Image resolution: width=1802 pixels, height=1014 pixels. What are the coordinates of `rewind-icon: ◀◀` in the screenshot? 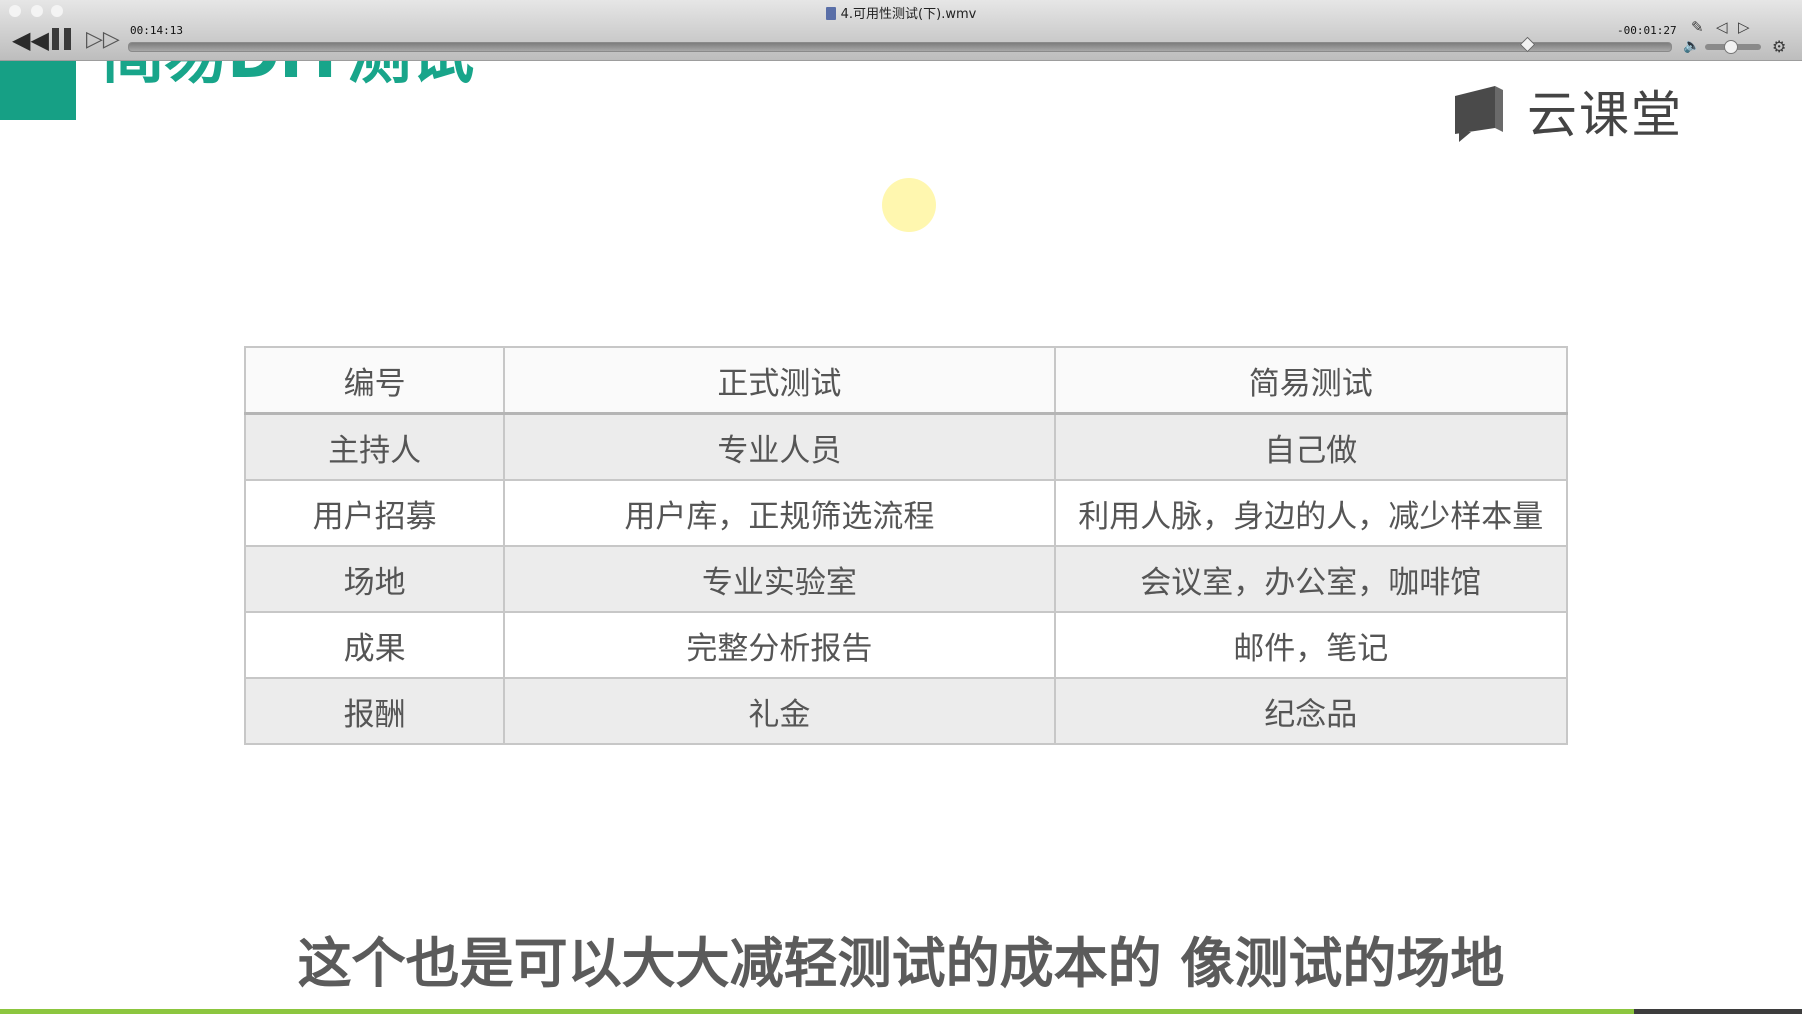 It's located at (30, 40).